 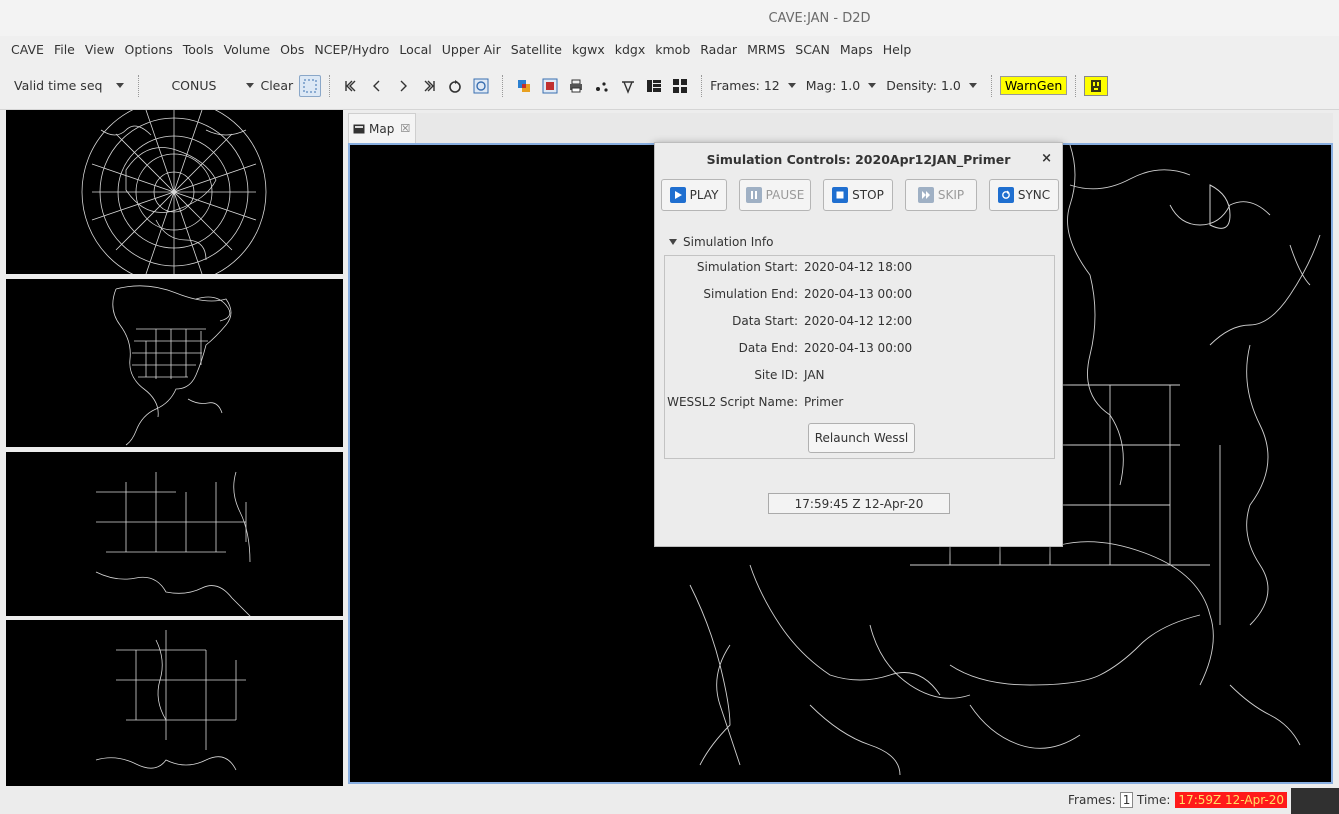 I want to click on menu-obs: Obs, so click(x=292, y=49).